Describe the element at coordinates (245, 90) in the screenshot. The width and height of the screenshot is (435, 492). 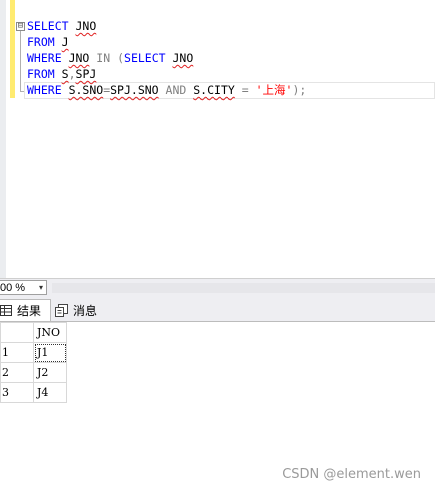
I see `operator: =` at that location.